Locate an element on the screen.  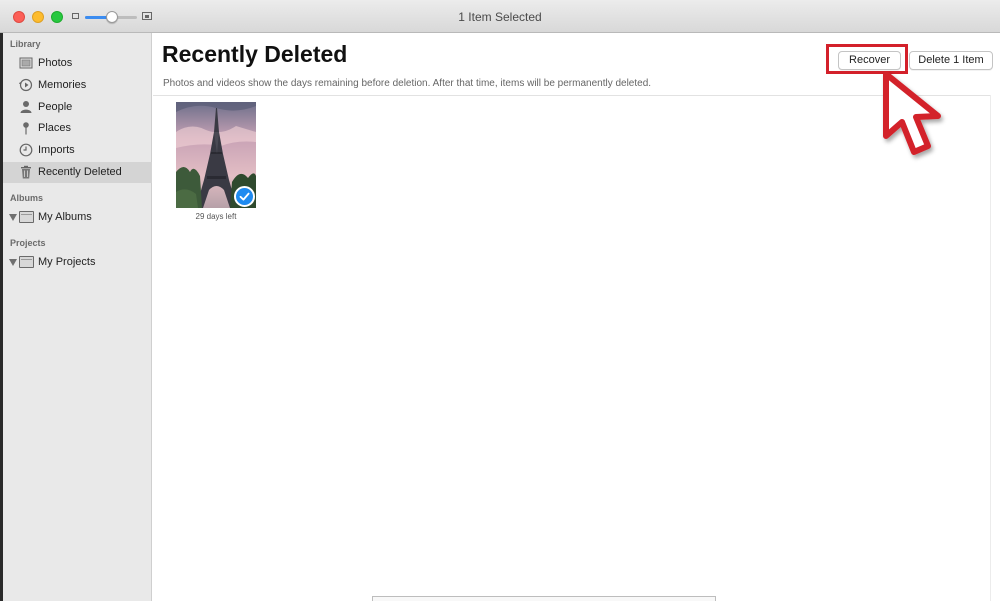
sidebar-item-imports: Imports is located at coordinates (77, 150).